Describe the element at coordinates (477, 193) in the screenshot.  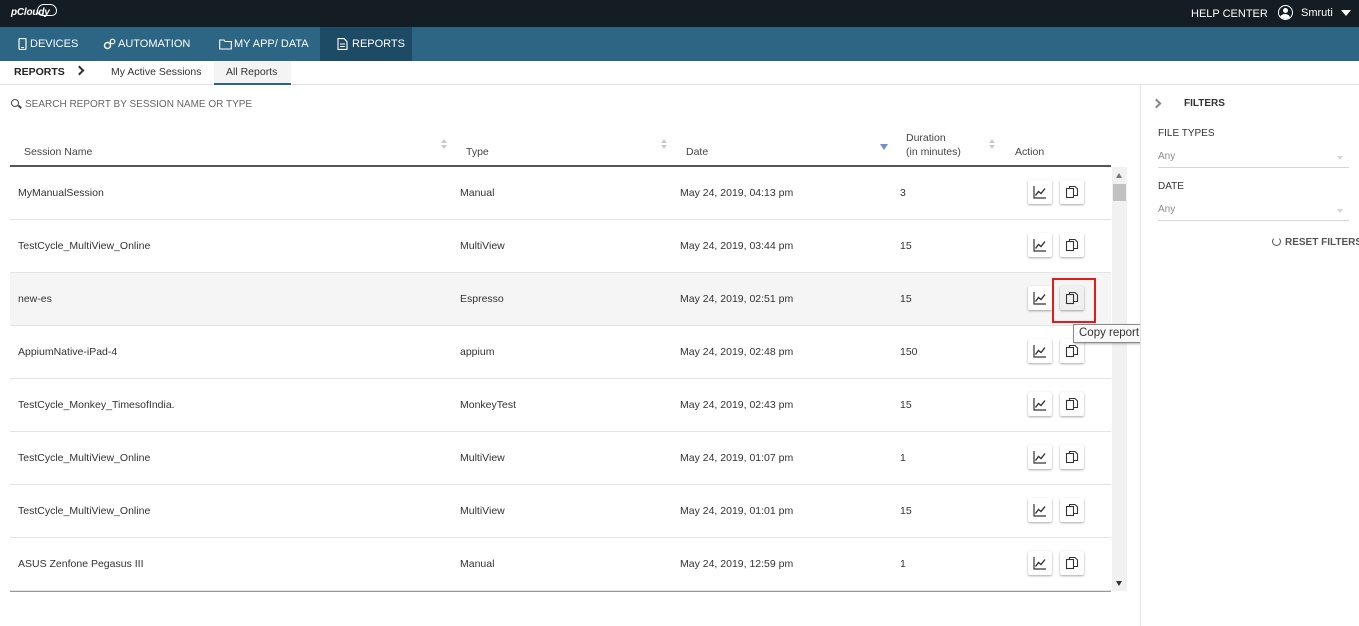
I see `session-type: Manual` at that location.